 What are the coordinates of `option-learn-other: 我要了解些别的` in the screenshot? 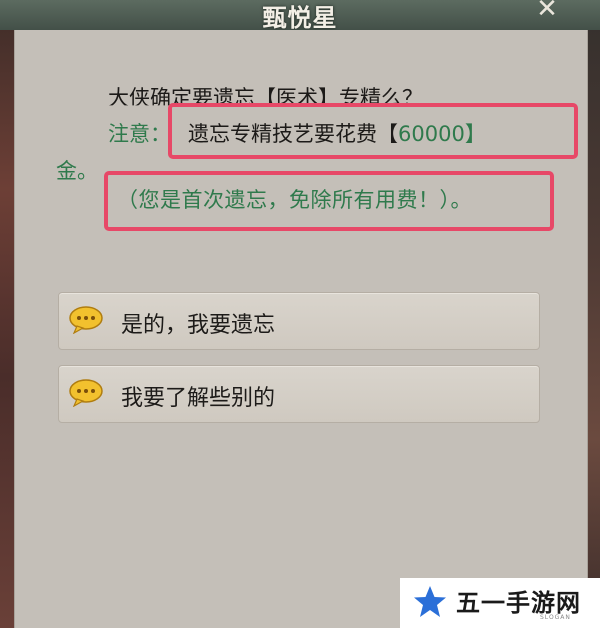 It's located at (299, 394).